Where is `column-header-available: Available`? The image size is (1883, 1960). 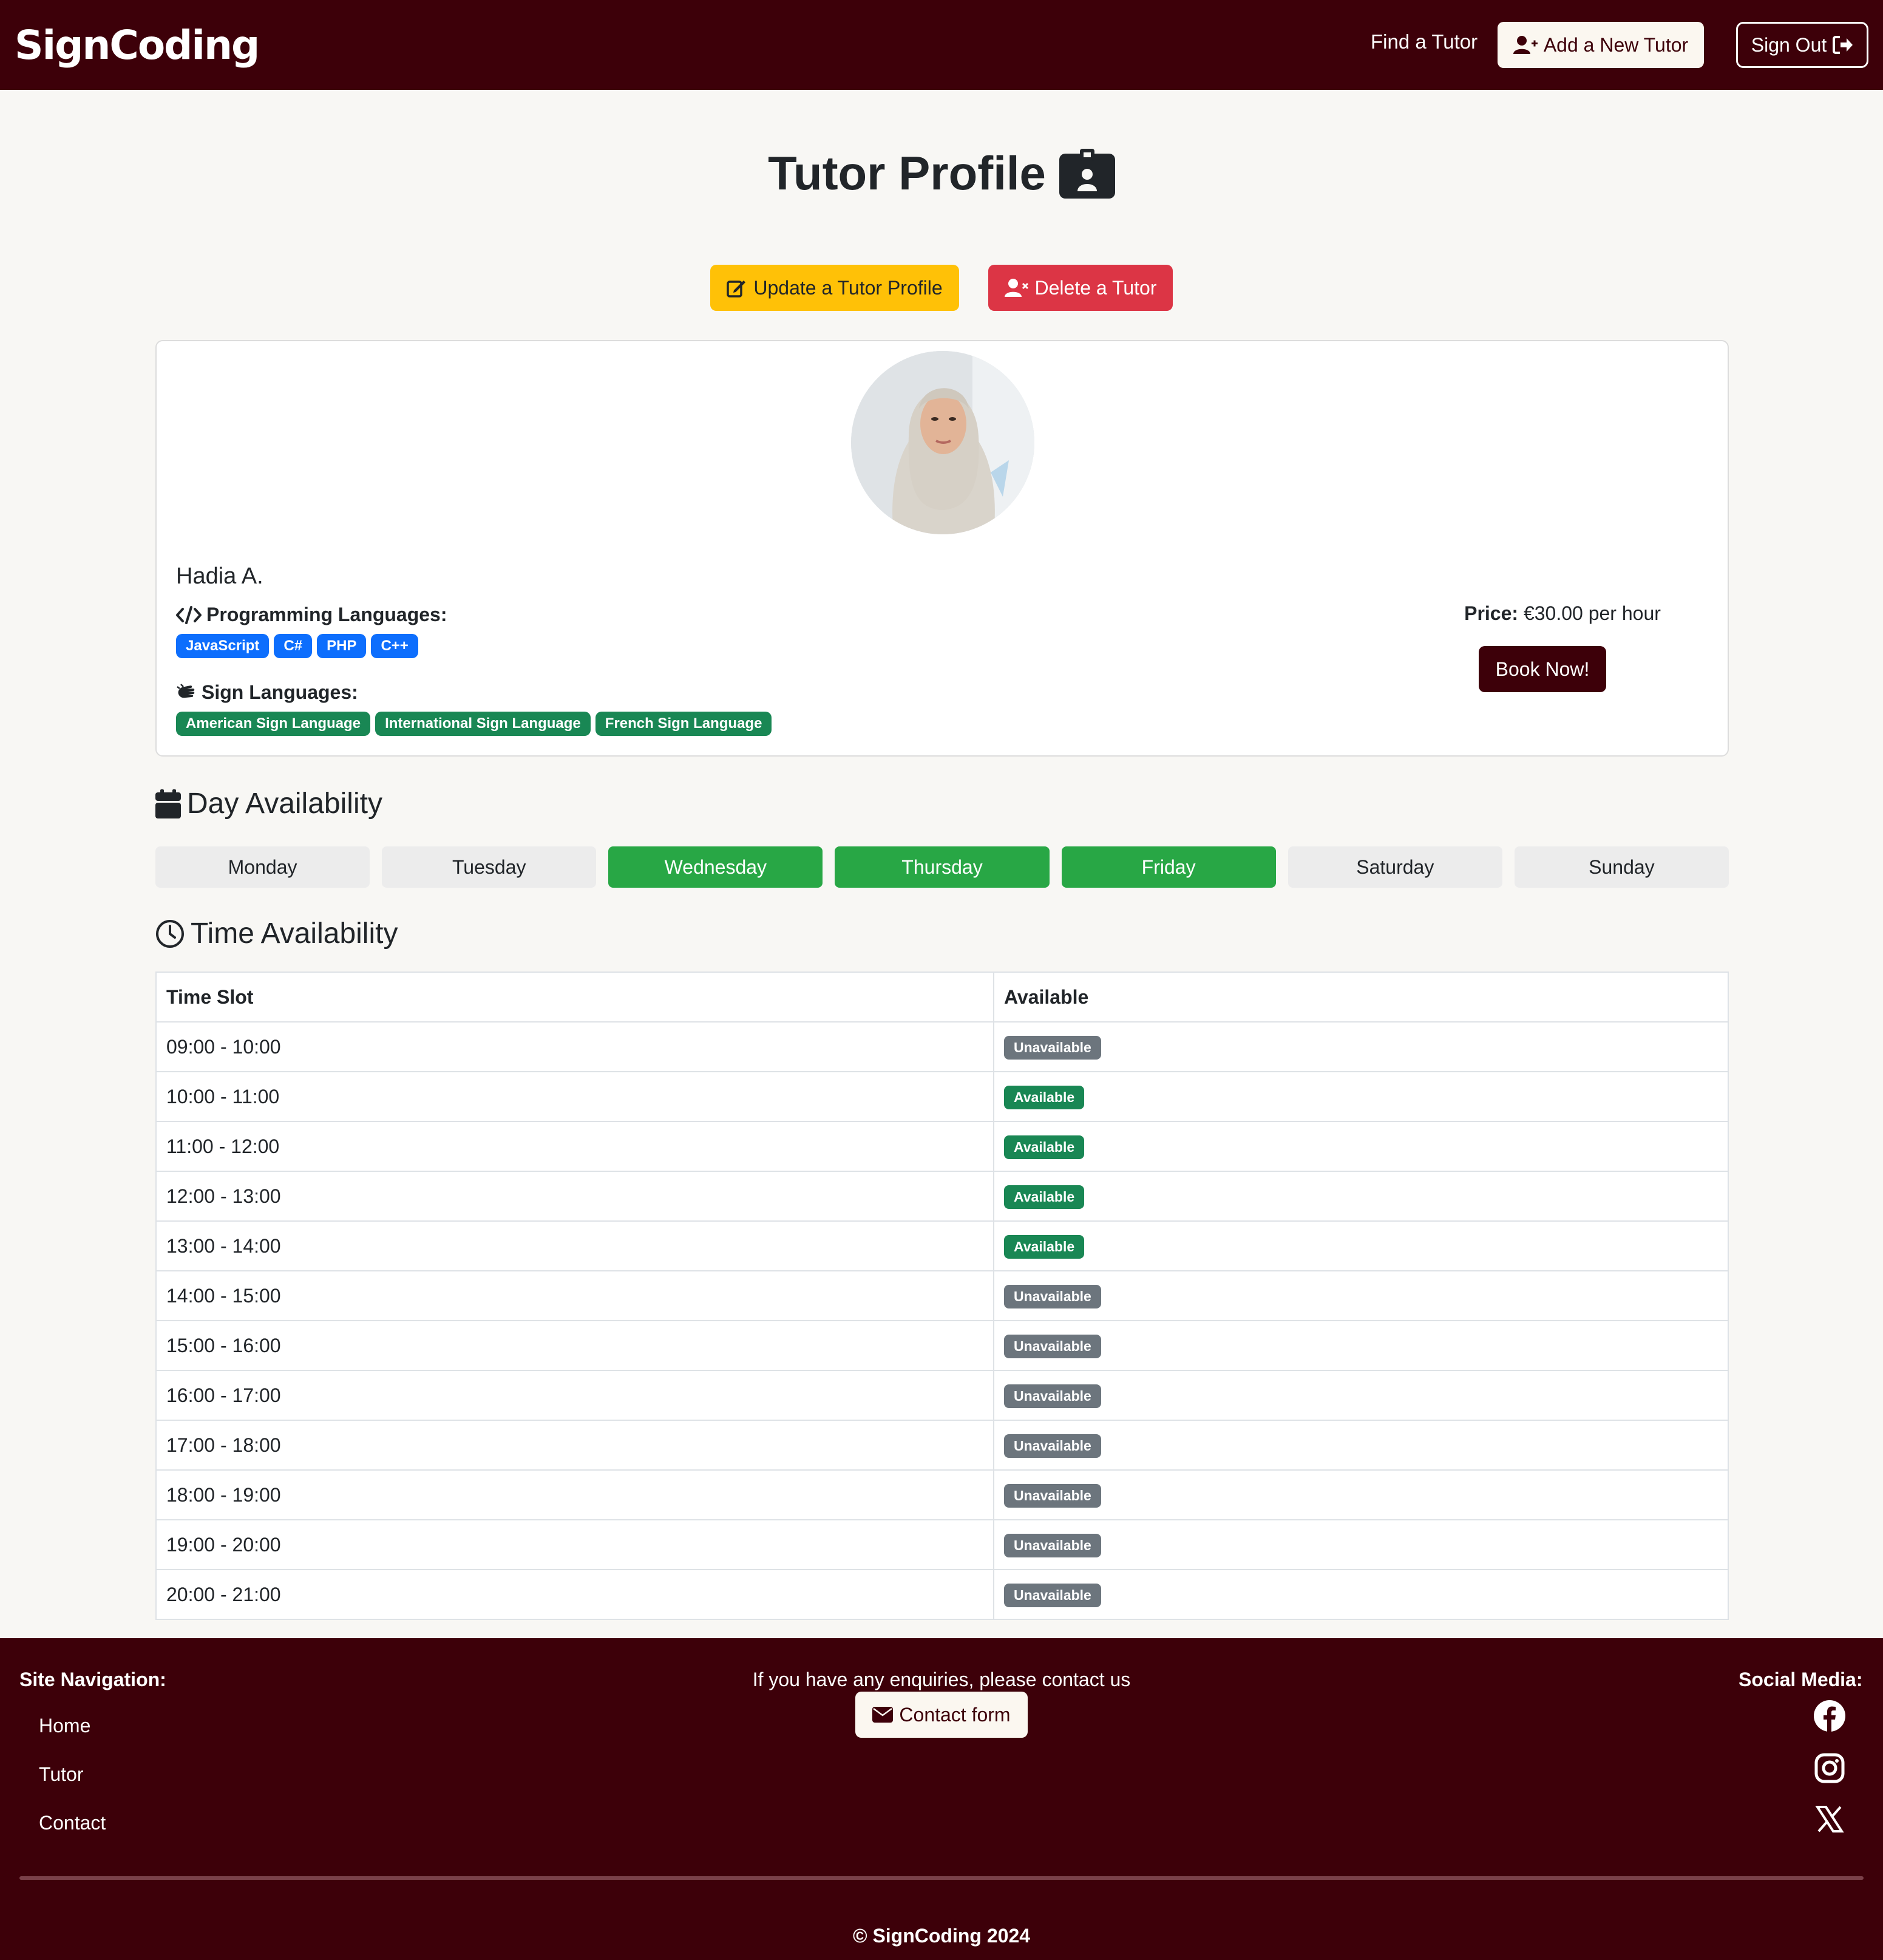
column-header-available: Available is located at coordinates (1361, 997).